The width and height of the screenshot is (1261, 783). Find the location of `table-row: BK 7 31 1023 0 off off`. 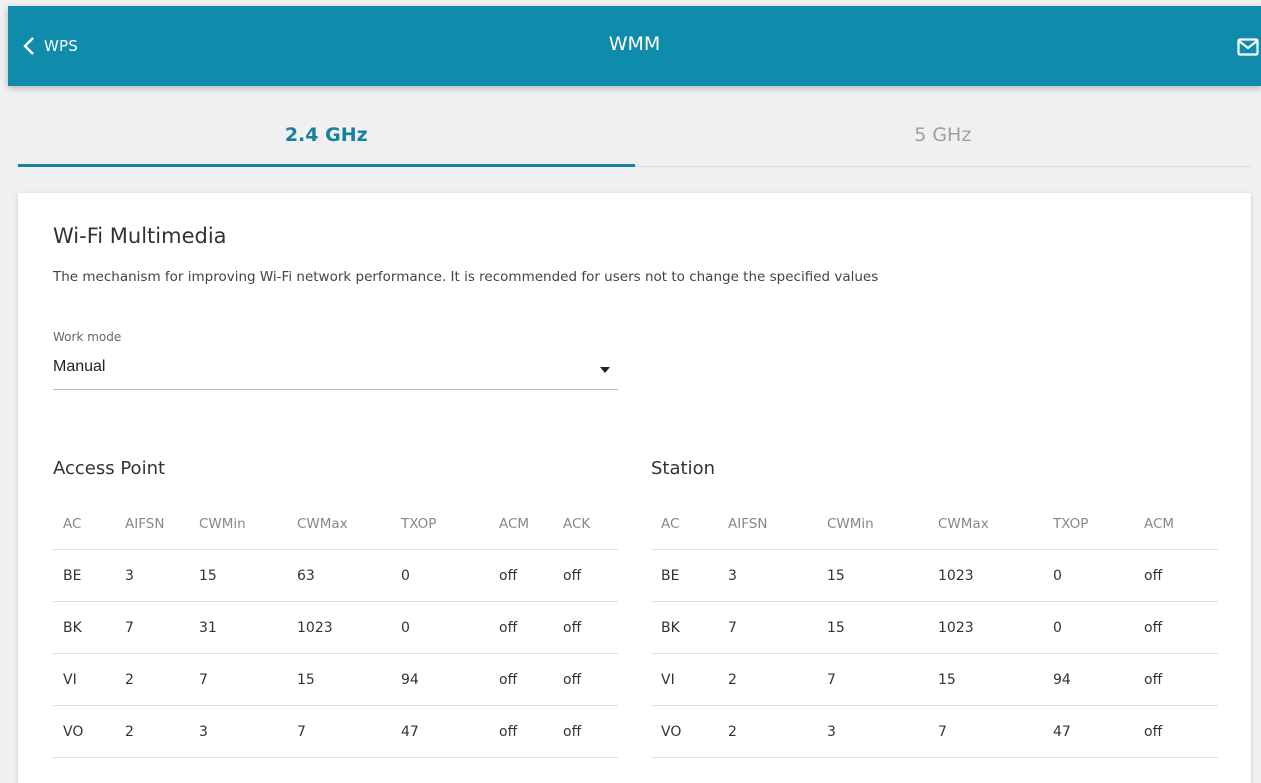

table-row: BK 7 31 1023 0 off off is located at coordinates (335, 628).